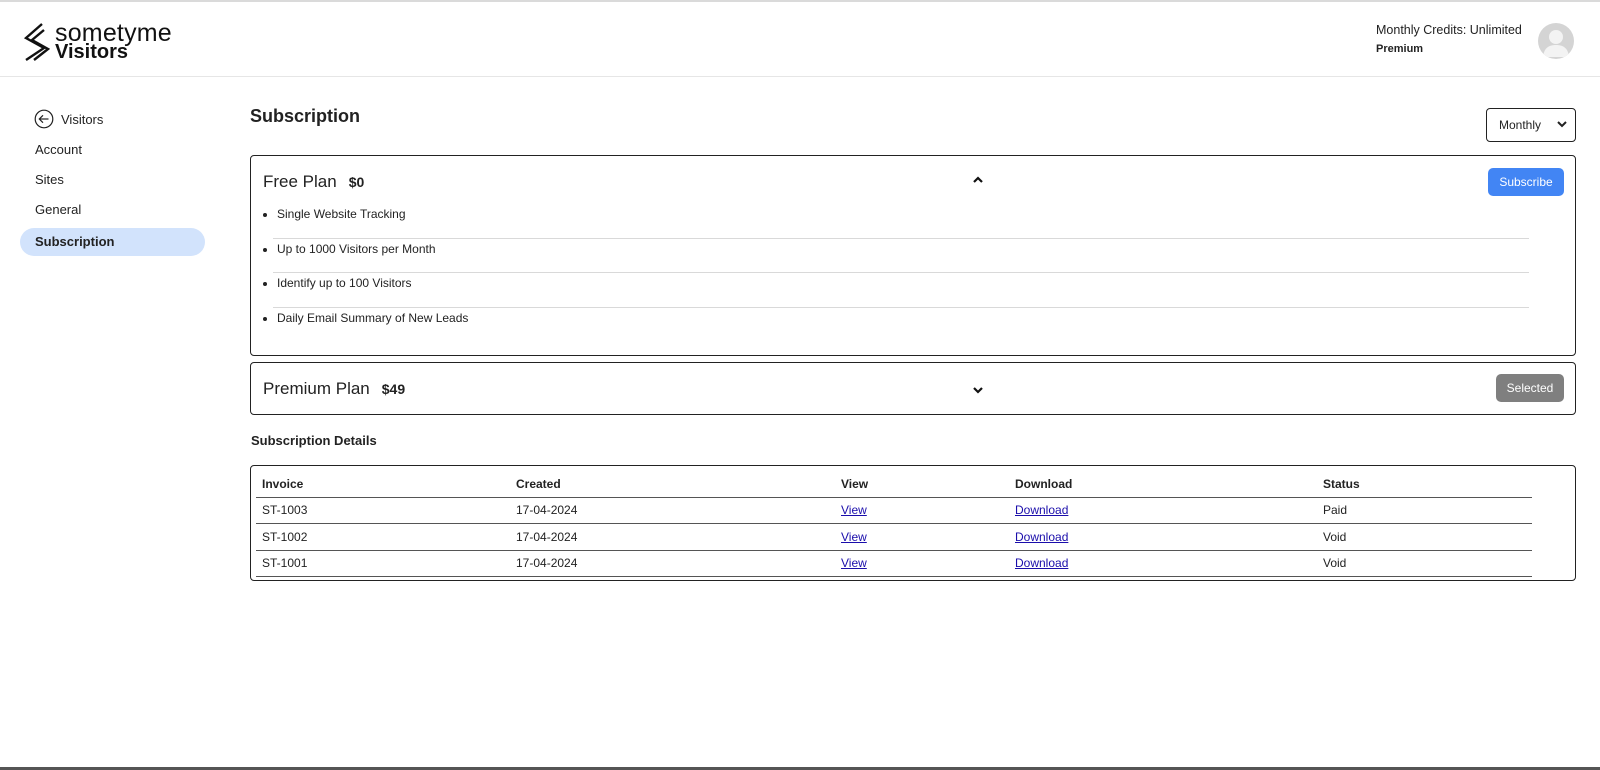 The image size is (1600, 770). What do you see at coordinates (393, 389) in the screenshot?
I see `plan-price: $49` at bounding box center [393, 389].